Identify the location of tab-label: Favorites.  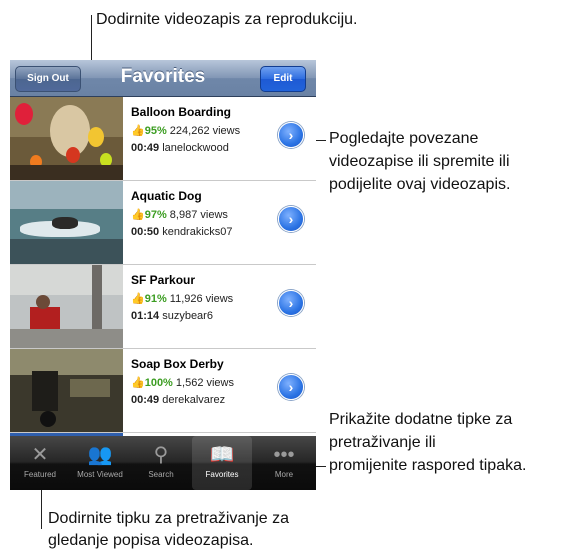
(222, 474).